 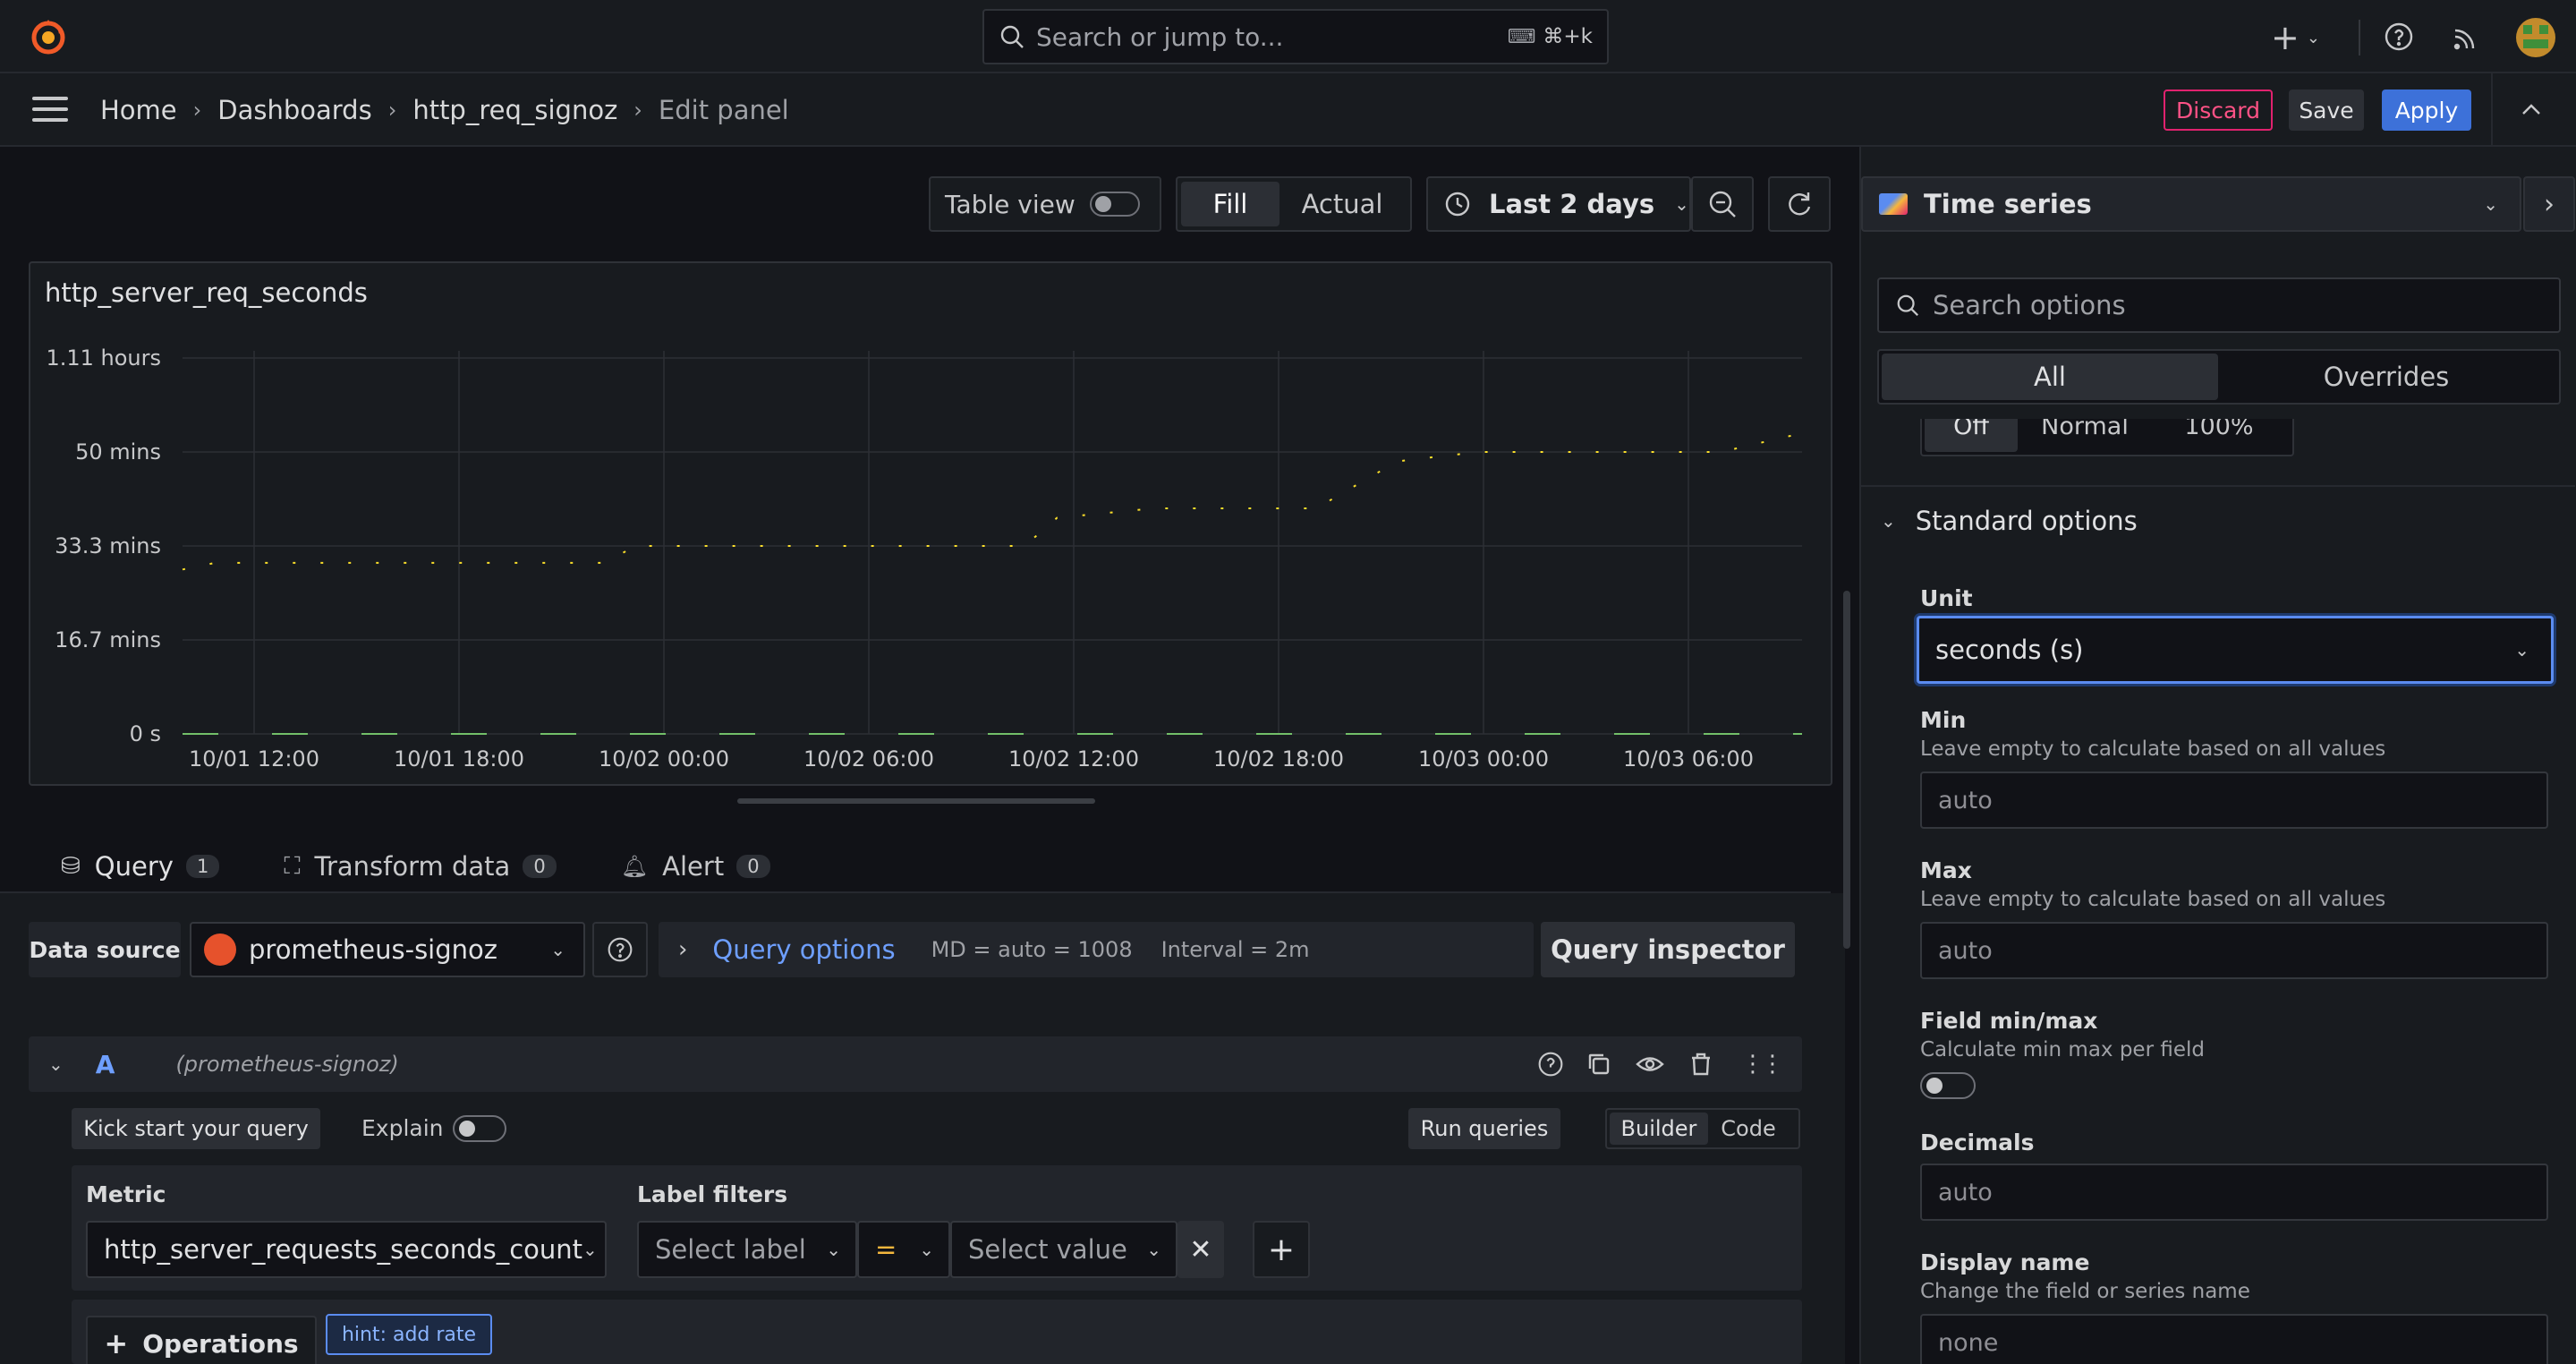 I want to click on min-input: auto, so click(x=2234, y=800).